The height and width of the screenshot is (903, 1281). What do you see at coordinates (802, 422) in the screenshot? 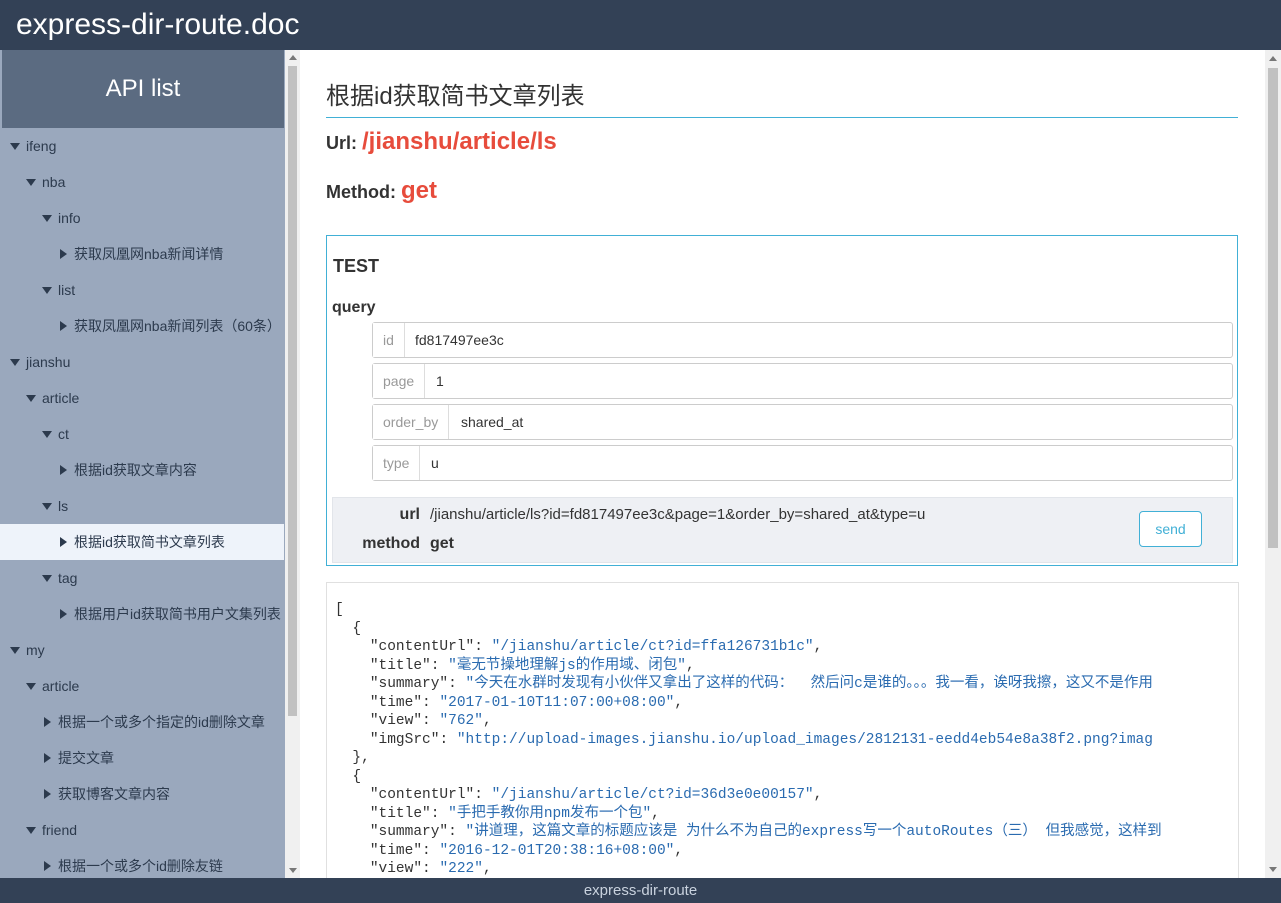
I see `query-field-order-by: order_by shared_at` at bounding box center [802, 422].